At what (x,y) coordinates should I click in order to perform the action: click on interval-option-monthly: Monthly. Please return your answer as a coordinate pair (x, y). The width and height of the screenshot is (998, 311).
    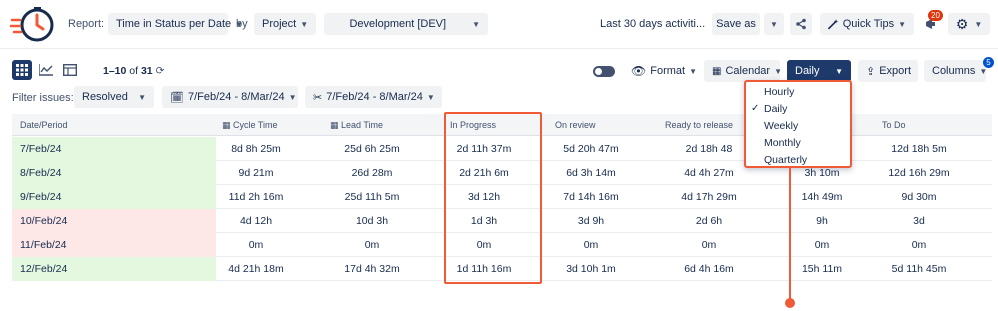
    Looking at the image, I should click on (798, 143).